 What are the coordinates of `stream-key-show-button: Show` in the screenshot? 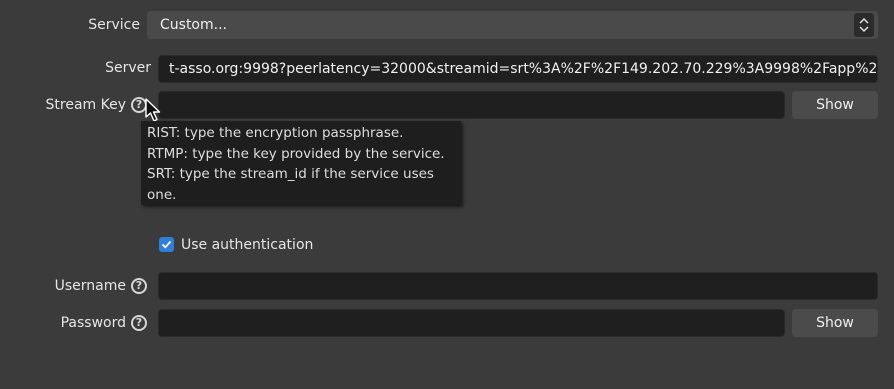 It's located at (835, 105).